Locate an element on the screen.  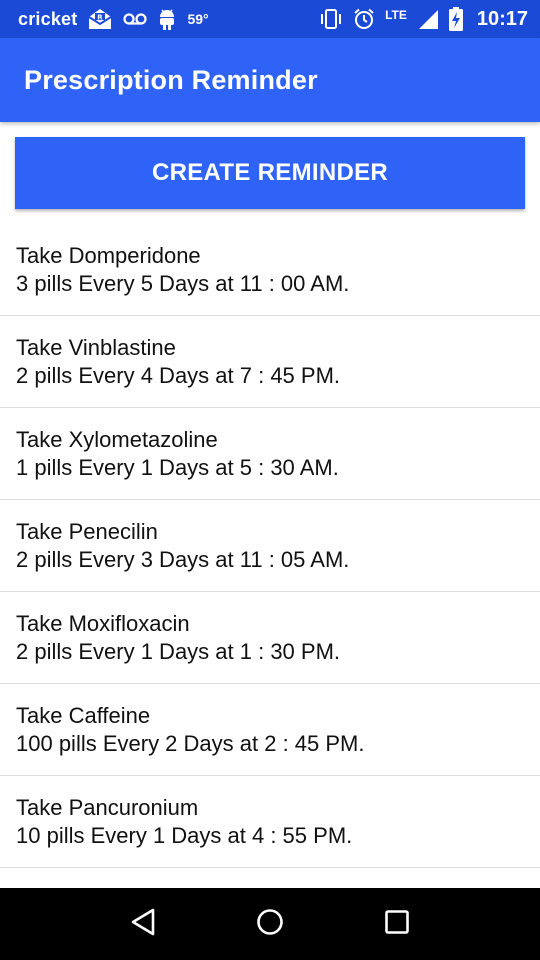
status-bar: cricket R 59° LTE 10:17 is located at coordinates (270, 19).